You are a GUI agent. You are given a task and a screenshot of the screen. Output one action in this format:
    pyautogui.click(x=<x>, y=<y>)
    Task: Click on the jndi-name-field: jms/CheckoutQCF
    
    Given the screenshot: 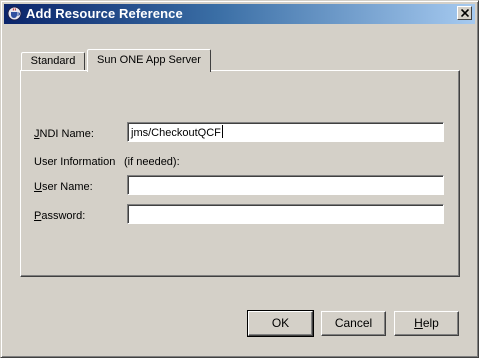 What is the action you would take?
    pyautogui.click(x=285, y=132)
    